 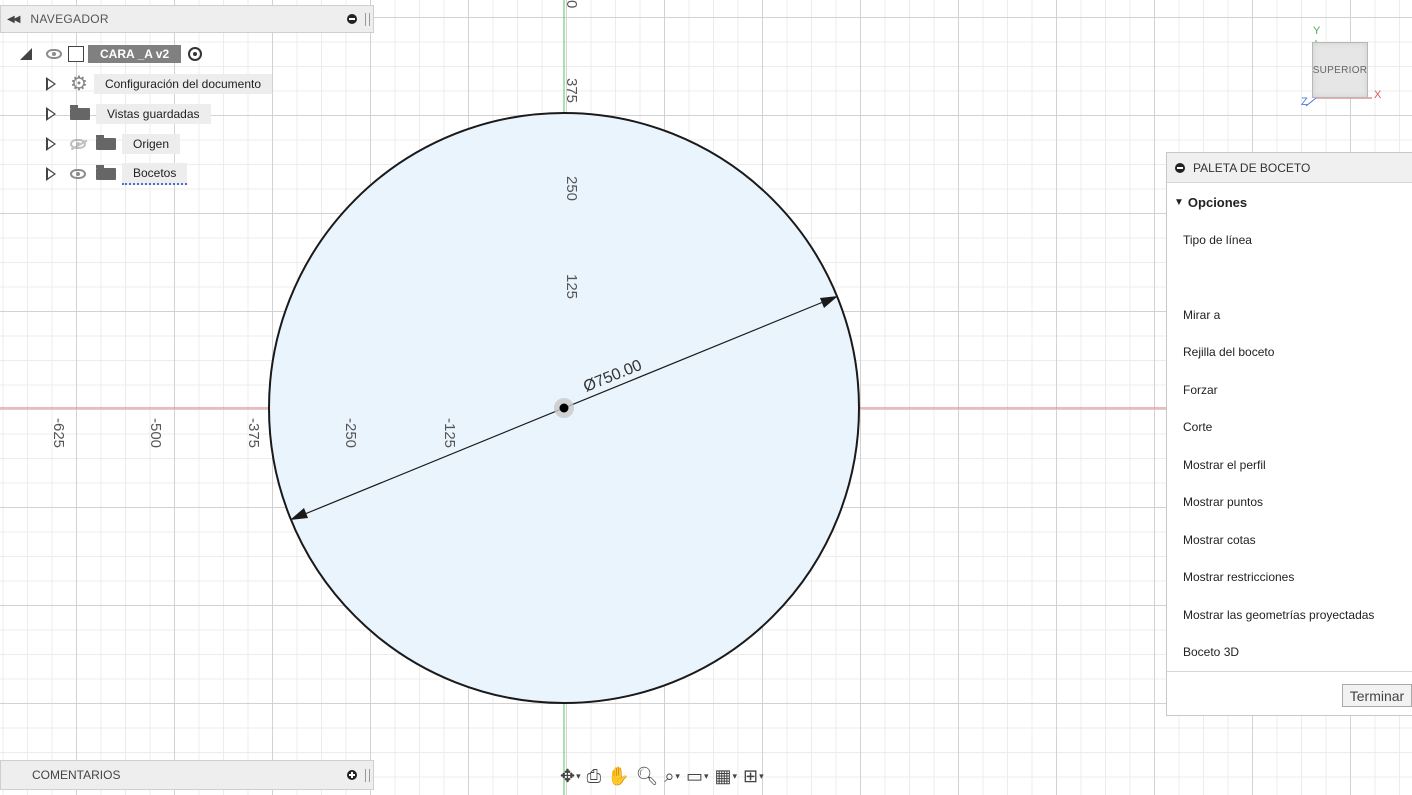 I want to click on tree-root-row: CARA _A v2, so click(x=111, y=54).